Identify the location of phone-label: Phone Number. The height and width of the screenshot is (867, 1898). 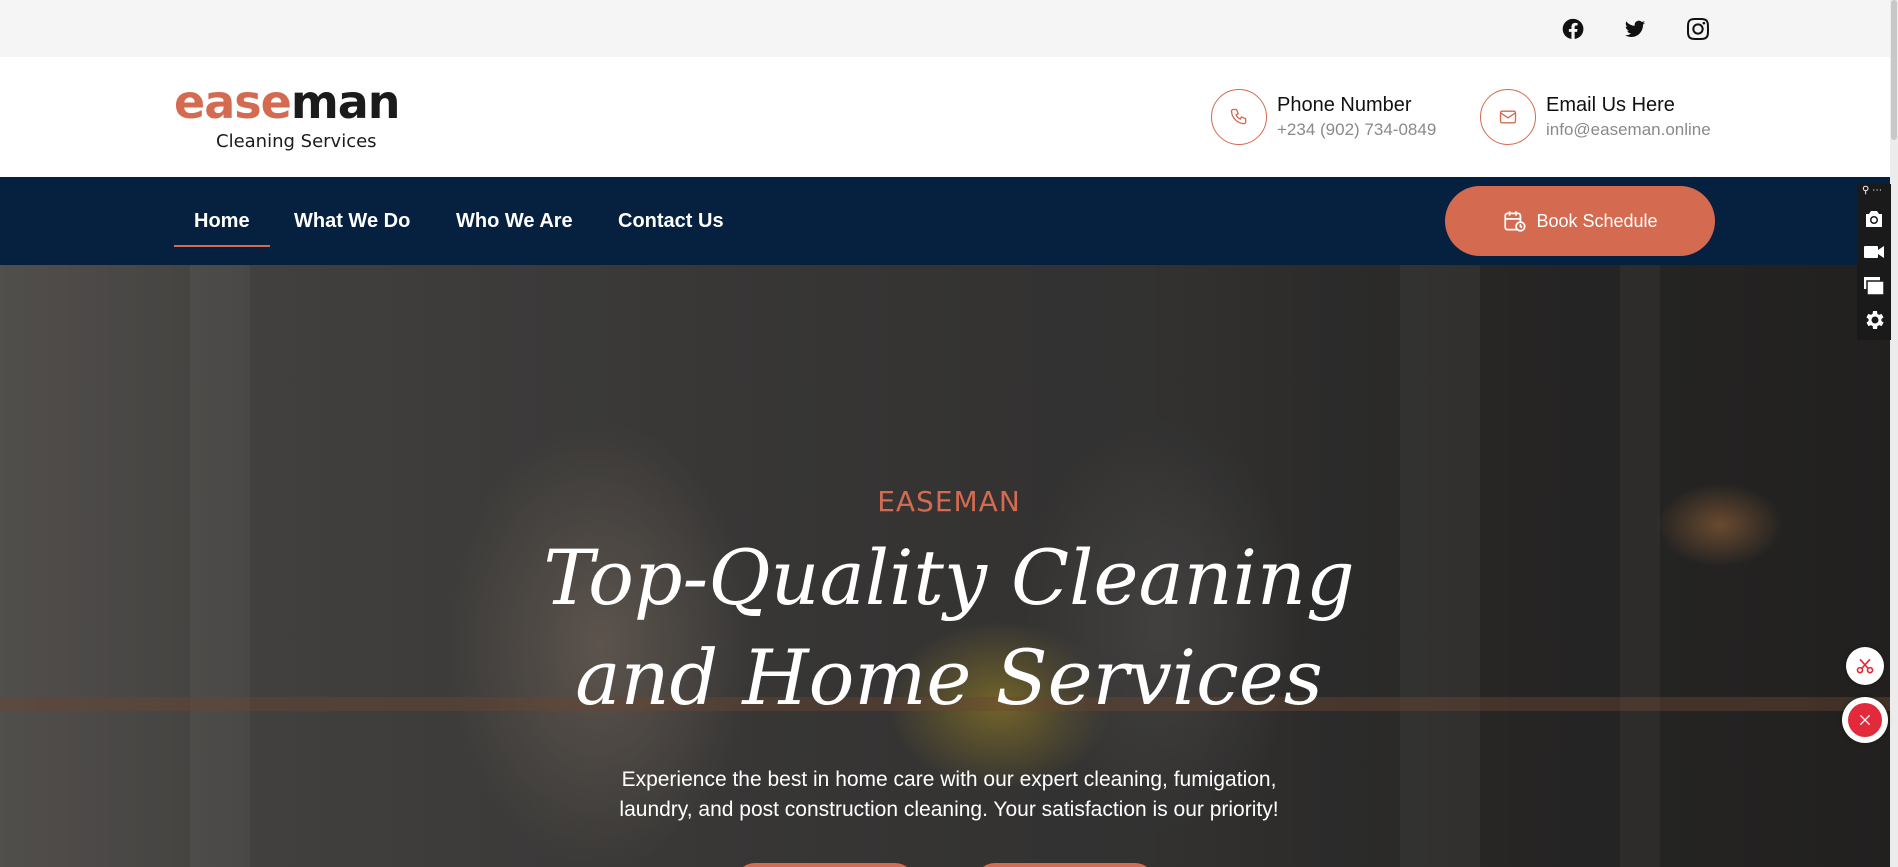
(1344, 105).